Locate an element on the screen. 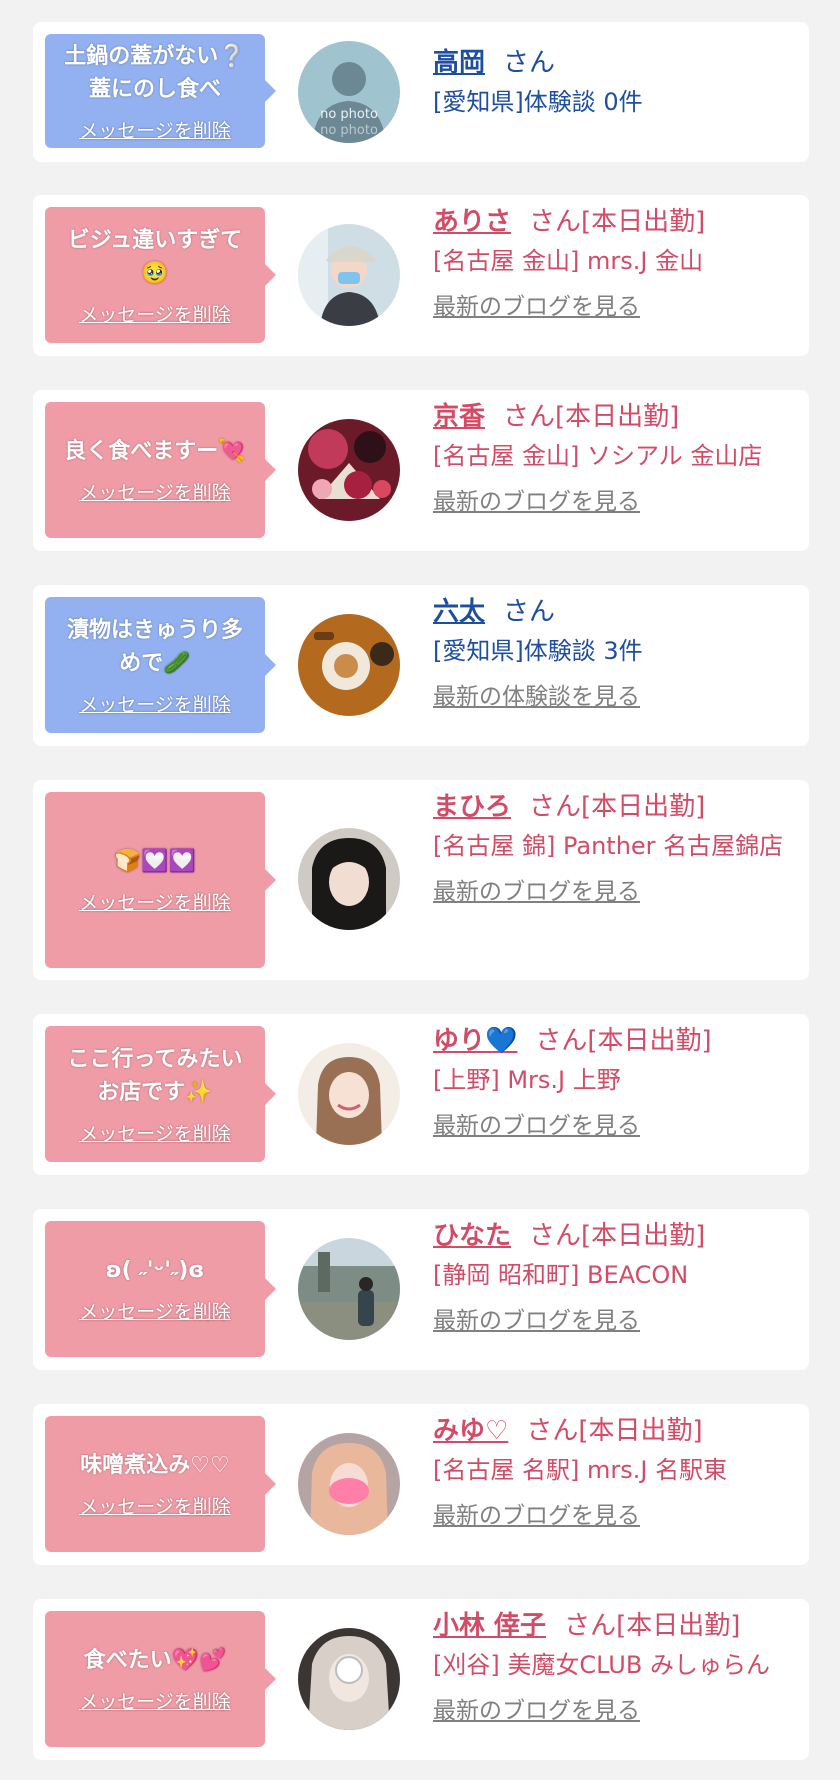 This screenshot has height=1780, width=840. message-text: 🍞💟💟 is located at coordinates (155, 861).